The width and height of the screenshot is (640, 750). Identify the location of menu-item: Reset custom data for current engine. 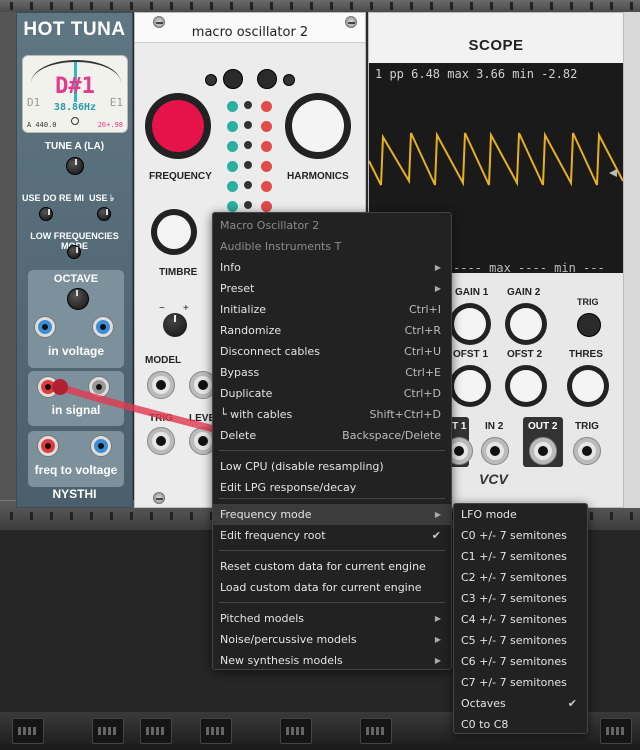
(332, 566).